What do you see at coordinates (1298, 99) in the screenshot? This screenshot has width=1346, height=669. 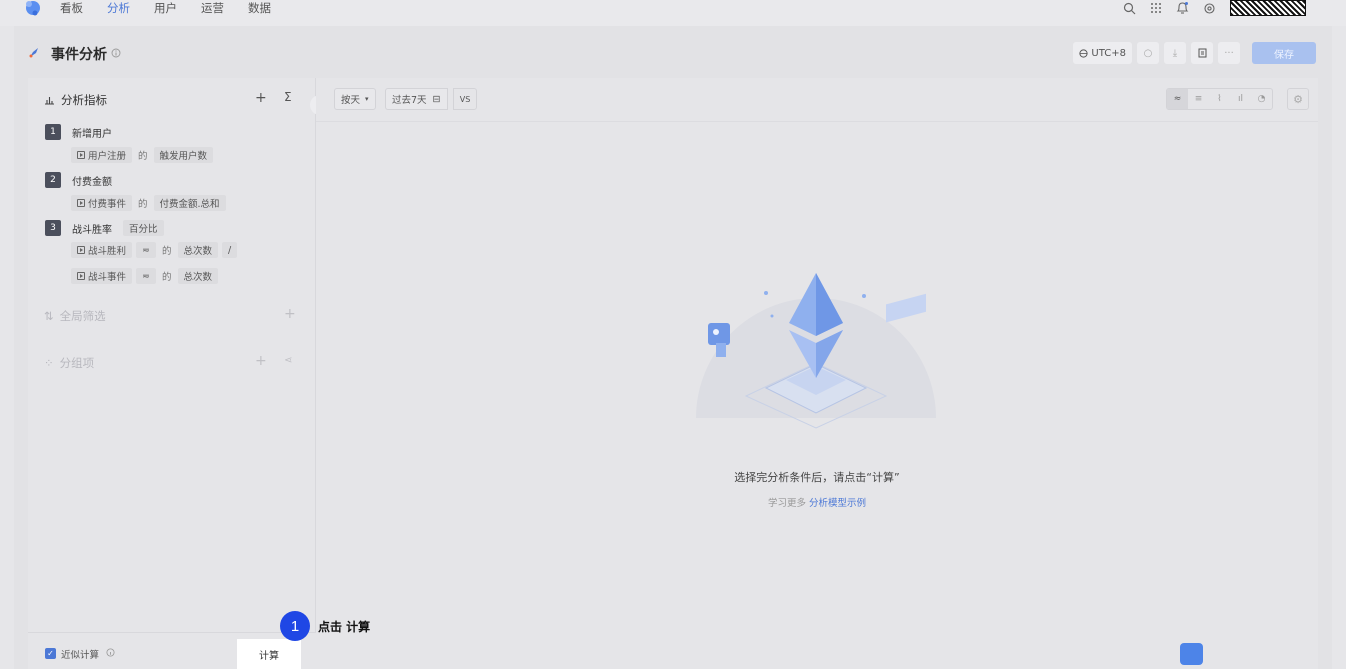 I see `chart-settings-button: ⚙` at bounding box center [1298, 99].